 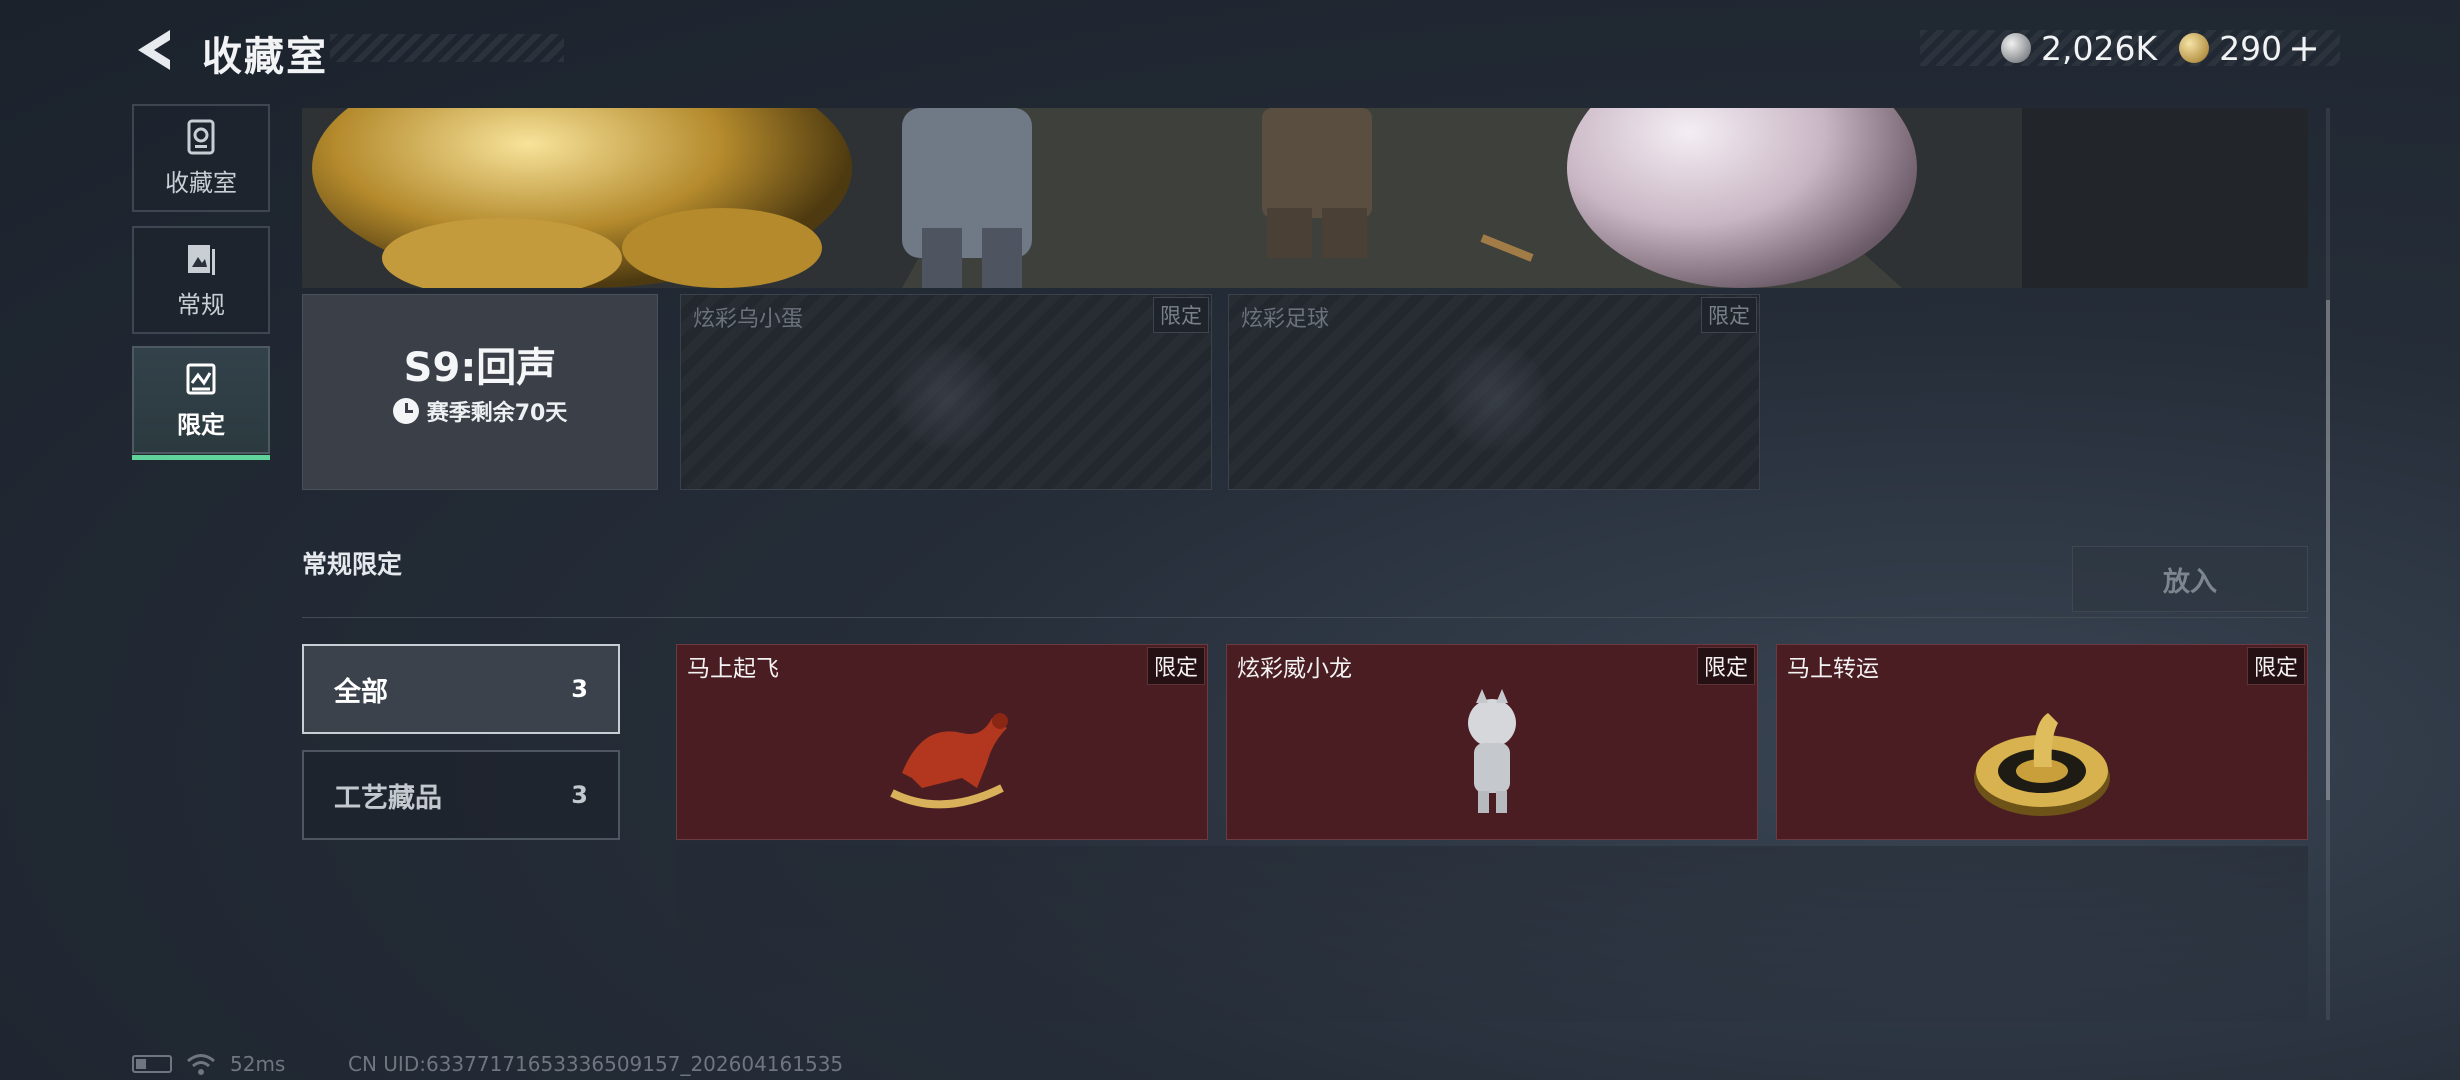 What do you see at coordinates (497, 413) in the screenshot?
I see `season-remaining-text: 赛季剩余70天` at bounding box center [497, 413].